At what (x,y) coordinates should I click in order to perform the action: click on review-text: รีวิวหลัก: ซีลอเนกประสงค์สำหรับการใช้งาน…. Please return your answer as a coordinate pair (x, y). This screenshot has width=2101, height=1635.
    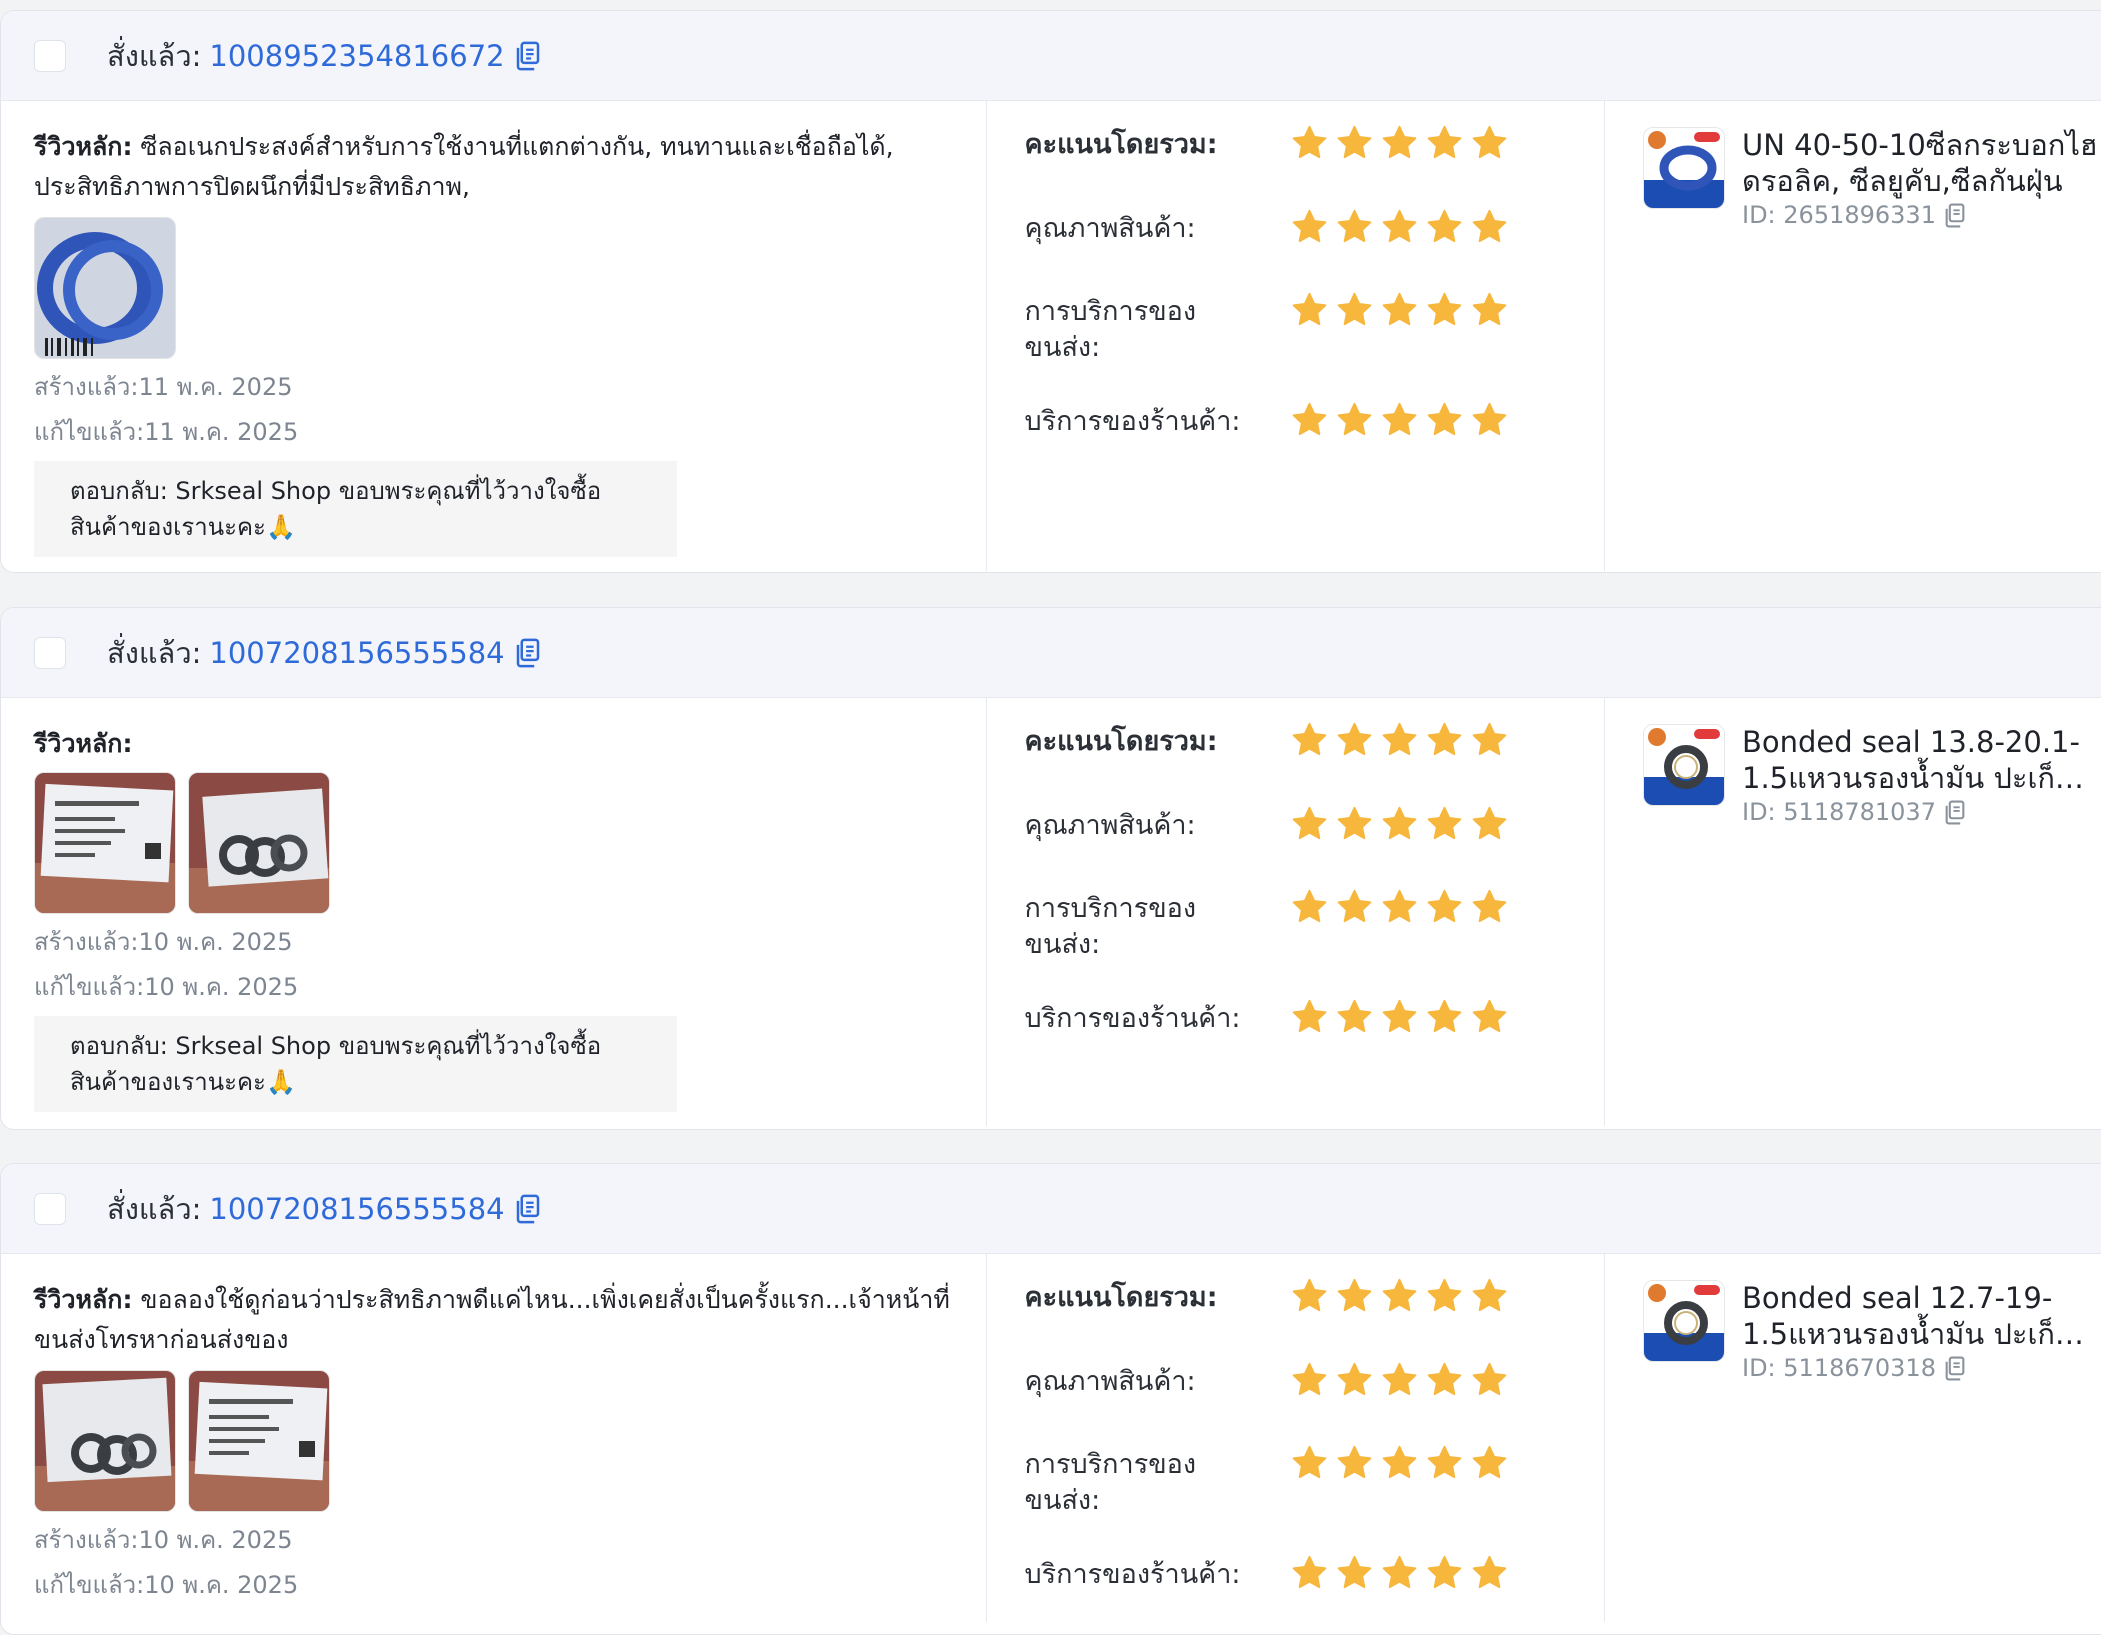
    Looking at the image, I should click on (500, 167).